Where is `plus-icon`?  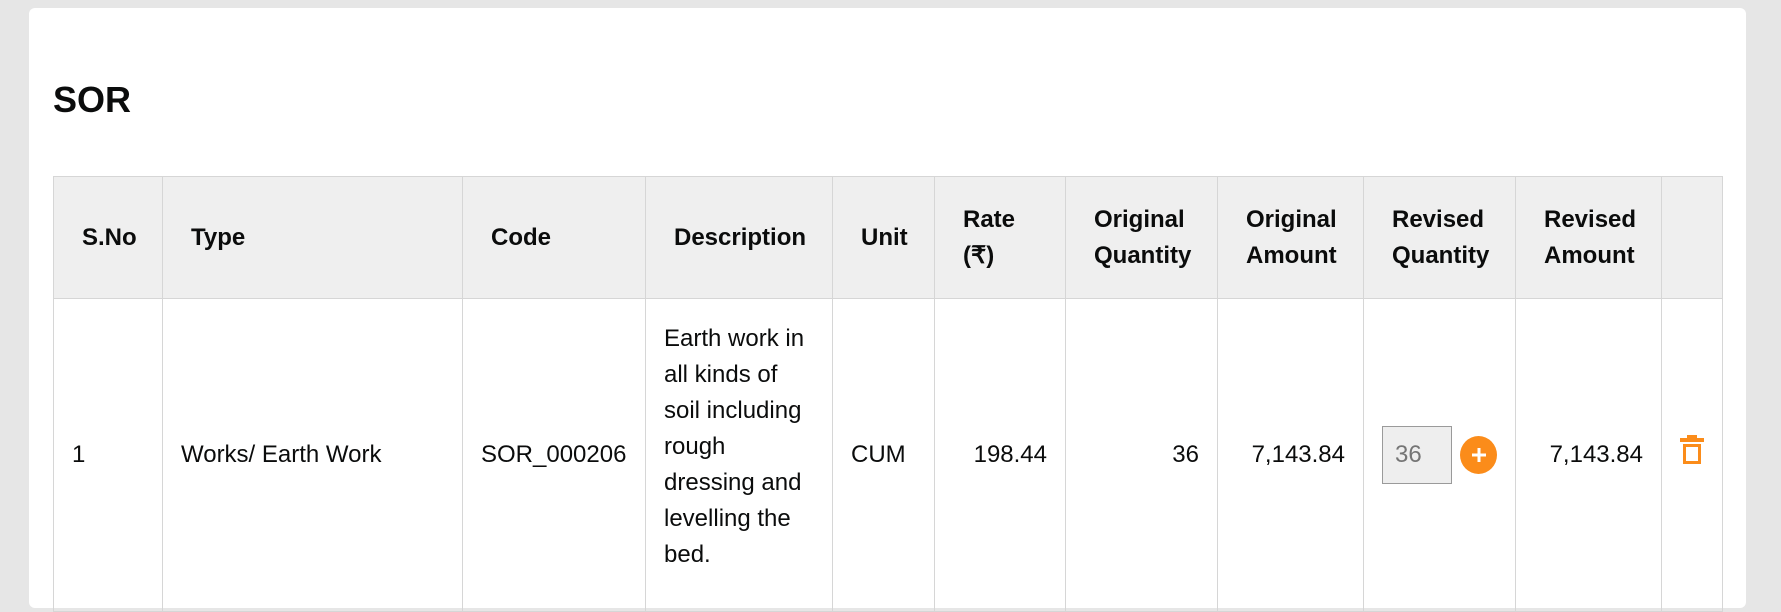 plus-icon is located at coordinates (1478, 455).